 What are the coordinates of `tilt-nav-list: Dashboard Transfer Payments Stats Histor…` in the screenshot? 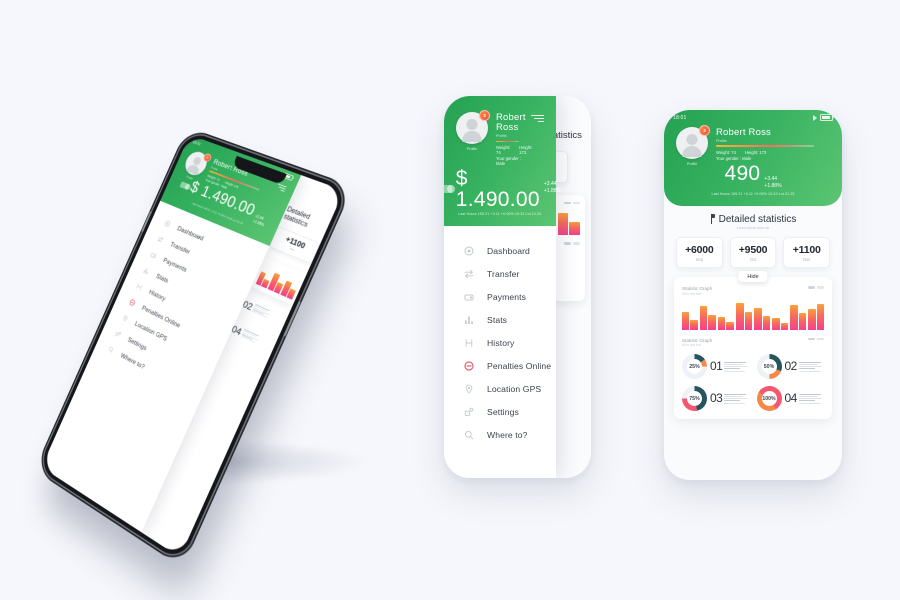 It's located at (181, 303).